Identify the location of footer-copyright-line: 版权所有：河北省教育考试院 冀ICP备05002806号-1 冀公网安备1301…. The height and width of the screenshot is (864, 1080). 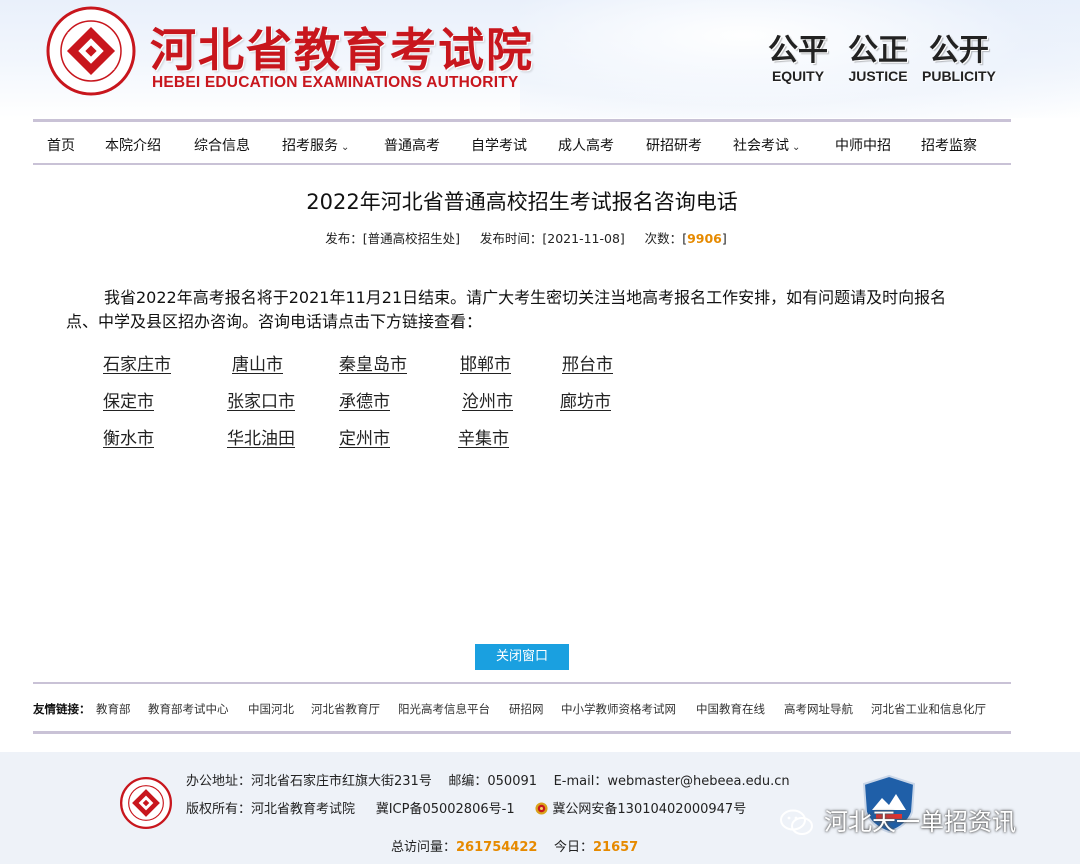
(466, 809).